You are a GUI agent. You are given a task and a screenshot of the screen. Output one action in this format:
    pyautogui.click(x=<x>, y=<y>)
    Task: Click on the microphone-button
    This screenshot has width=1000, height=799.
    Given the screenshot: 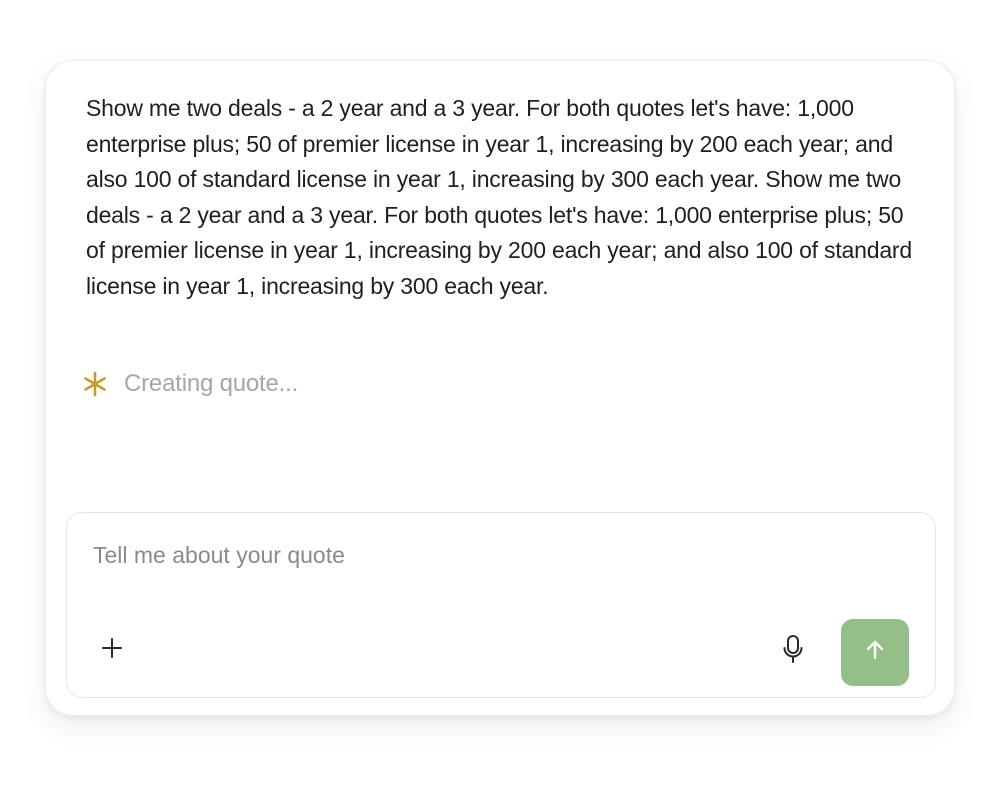 What is the action you would take?
    pyautogui.click(x=793, y=651)
    